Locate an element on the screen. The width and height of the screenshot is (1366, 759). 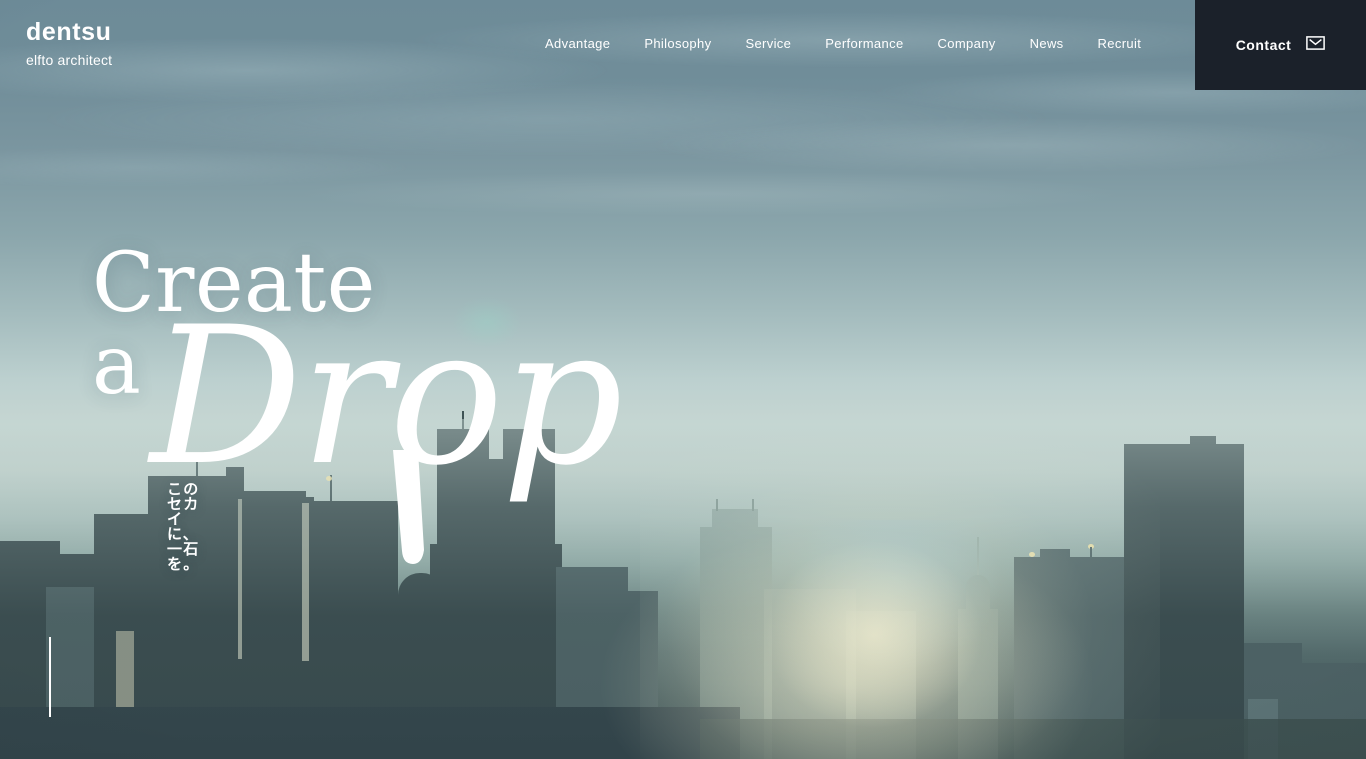
hero-drop-text: Drop is located at coordinates (384, 396).